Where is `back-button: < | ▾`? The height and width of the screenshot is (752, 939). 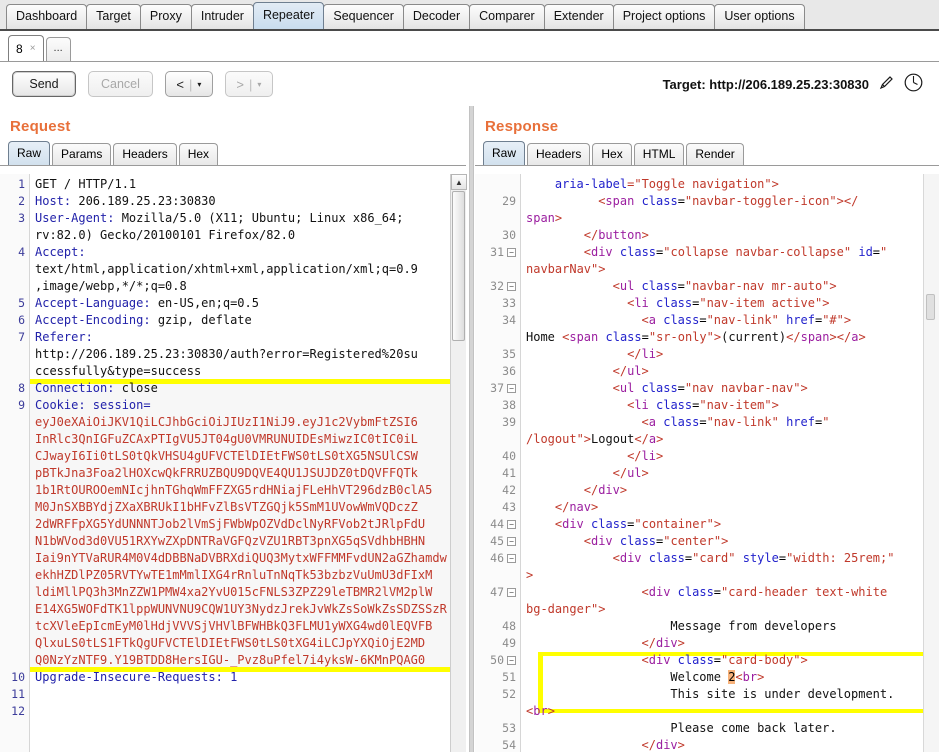
back-button: < | ▾ is located at coordinates (188, 84).